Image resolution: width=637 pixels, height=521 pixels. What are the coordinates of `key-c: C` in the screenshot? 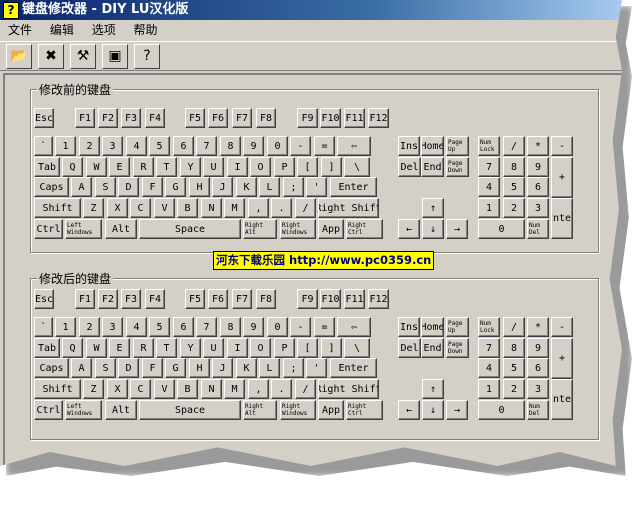 It's located at (140, 389).